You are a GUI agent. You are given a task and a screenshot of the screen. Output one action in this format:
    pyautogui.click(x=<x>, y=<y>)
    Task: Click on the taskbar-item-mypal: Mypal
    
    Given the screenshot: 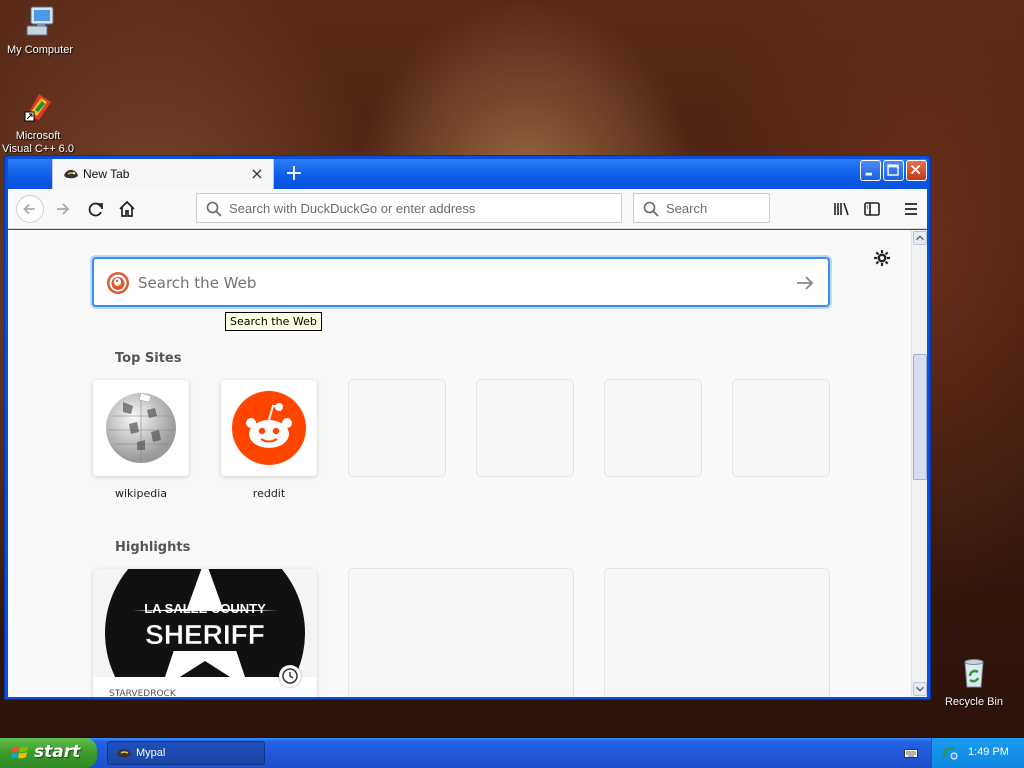 What is the action you would take?
    pyautogui.click(x=186, y=753)
    